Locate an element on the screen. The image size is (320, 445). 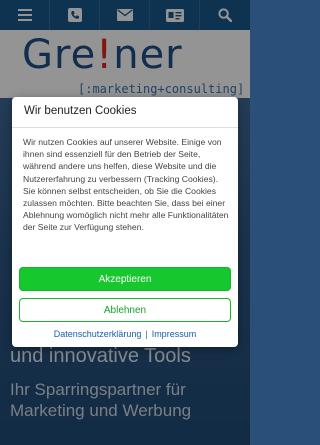
privacy-policy-link: Datenschutzerklärung is located at coordinates (98, 334).